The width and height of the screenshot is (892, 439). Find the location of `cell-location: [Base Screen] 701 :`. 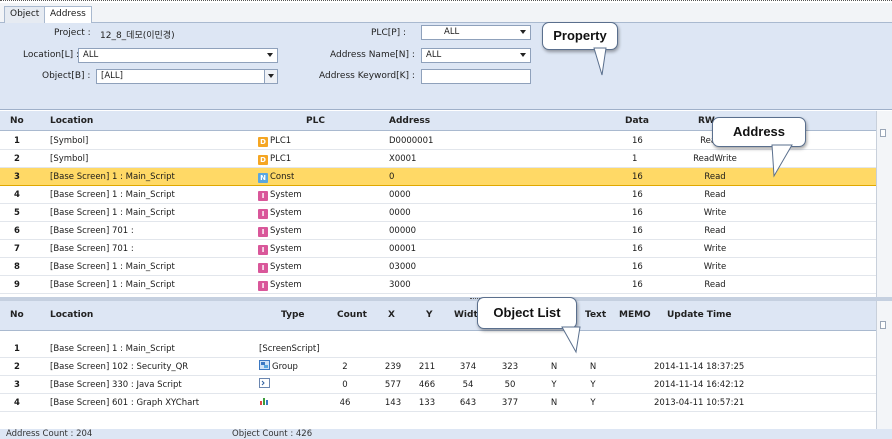

cell-location: [Base Screen] 701 : is located at coordinates (92, 249).